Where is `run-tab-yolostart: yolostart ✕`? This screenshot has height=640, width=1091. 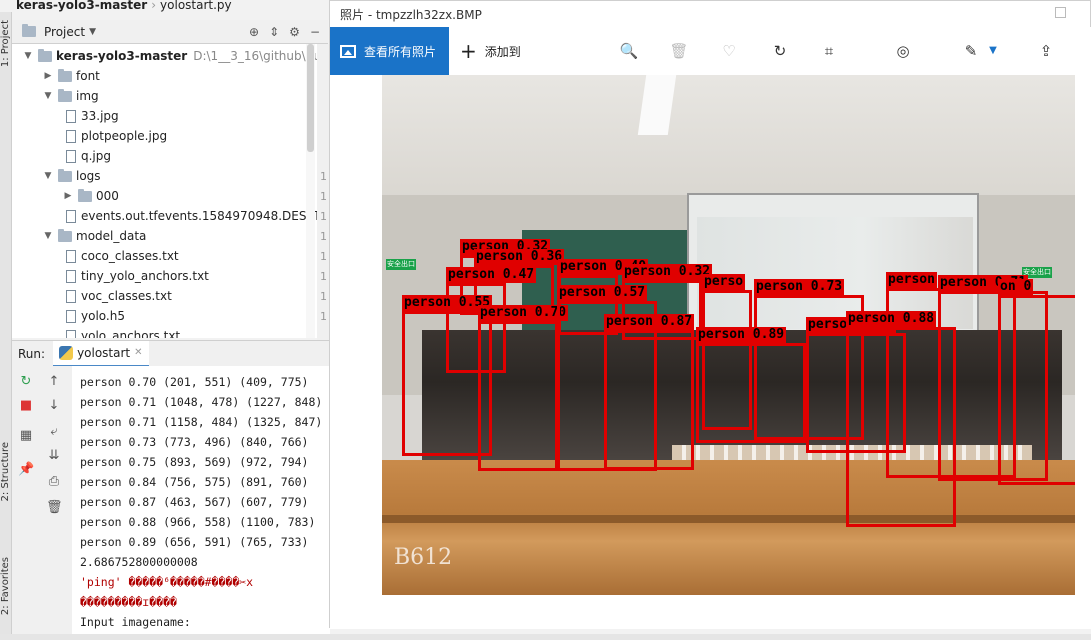
run-tab-yolostart: yolostart ✕ is located at coordinates (101, 353).